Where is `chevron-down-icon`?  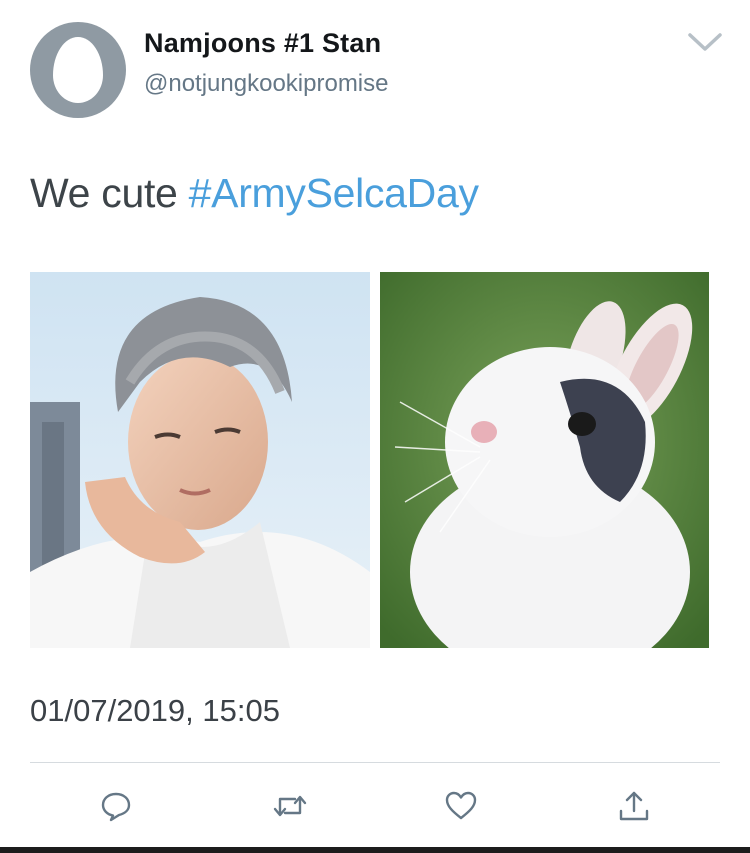
chevron-down-icon is located at coordinates (705, 42).